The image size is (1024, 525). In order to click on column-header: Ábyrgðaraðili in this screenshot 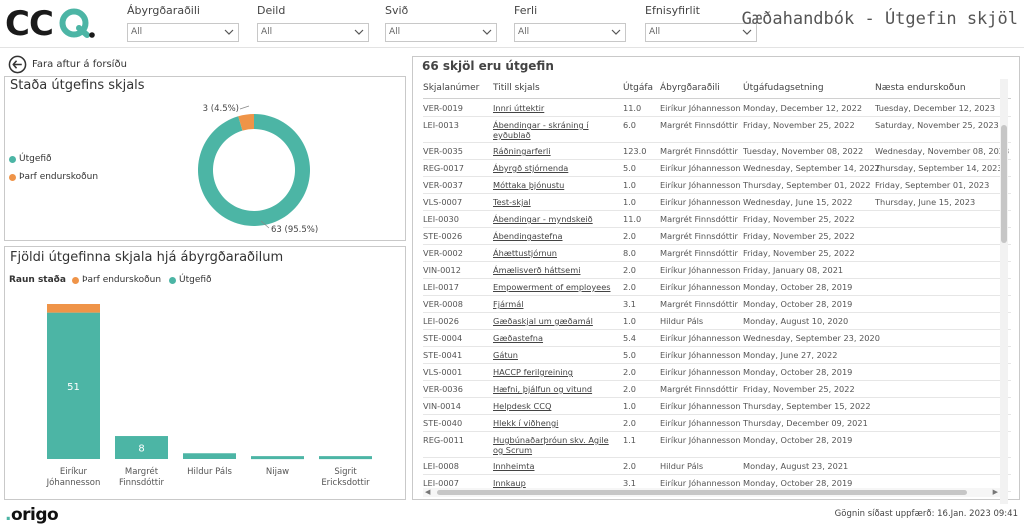, I will do `click(690, 88)`.